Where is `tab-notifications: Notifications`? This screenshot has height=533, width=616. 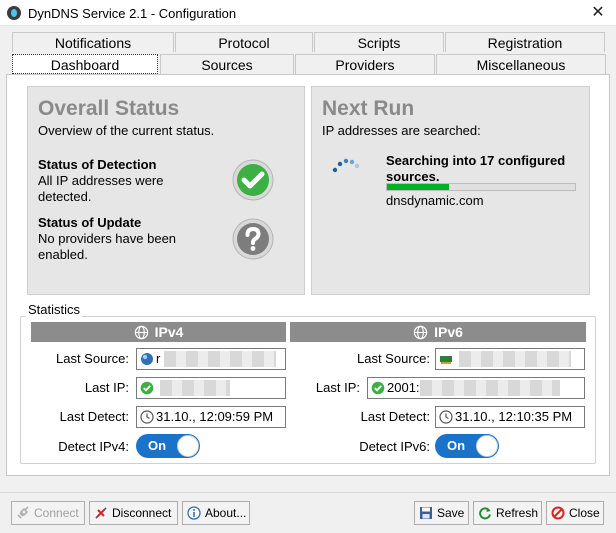 tab-notifications: Notifications is located at coordinates (93, 42).